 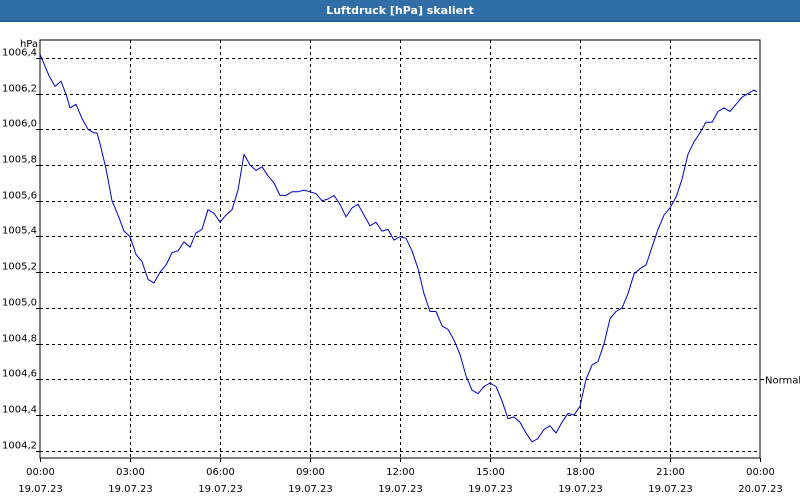 What do you see at coordinates (19, 124) in the screenshot?
I see `y-tick-label: 1006,0` at bounding box center [19, 124].